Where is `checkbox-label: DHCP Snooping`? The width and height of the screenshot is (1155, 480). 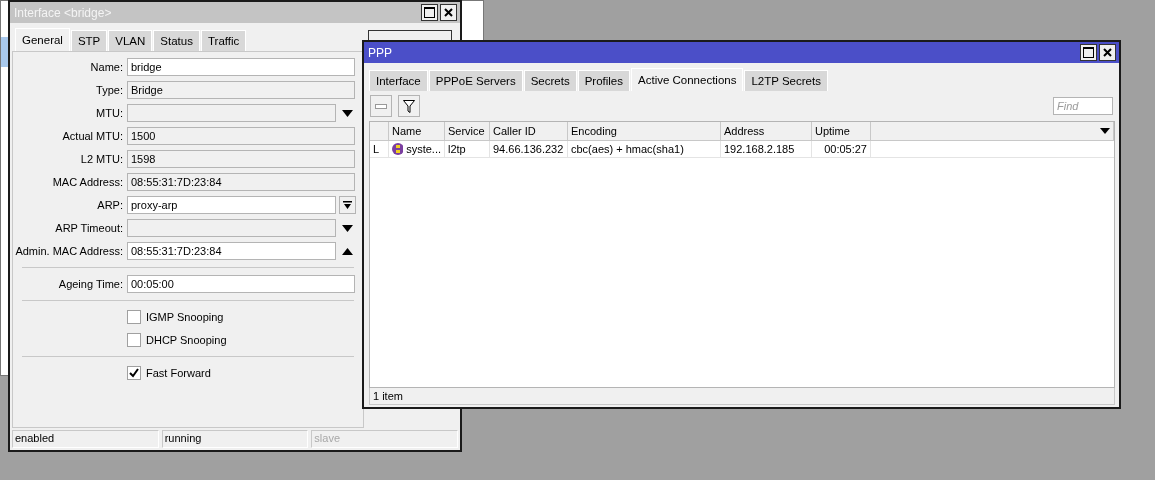
checkbox-label: DHCP Snooping is located at coordinates (186, 340).